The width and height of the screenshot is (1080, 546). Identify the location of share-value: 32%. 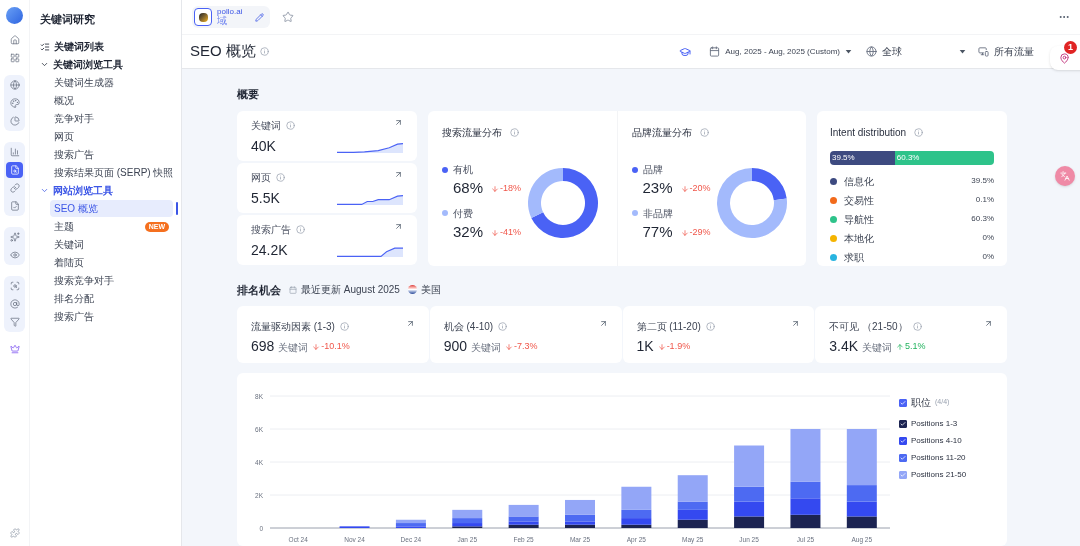
(468, 231).